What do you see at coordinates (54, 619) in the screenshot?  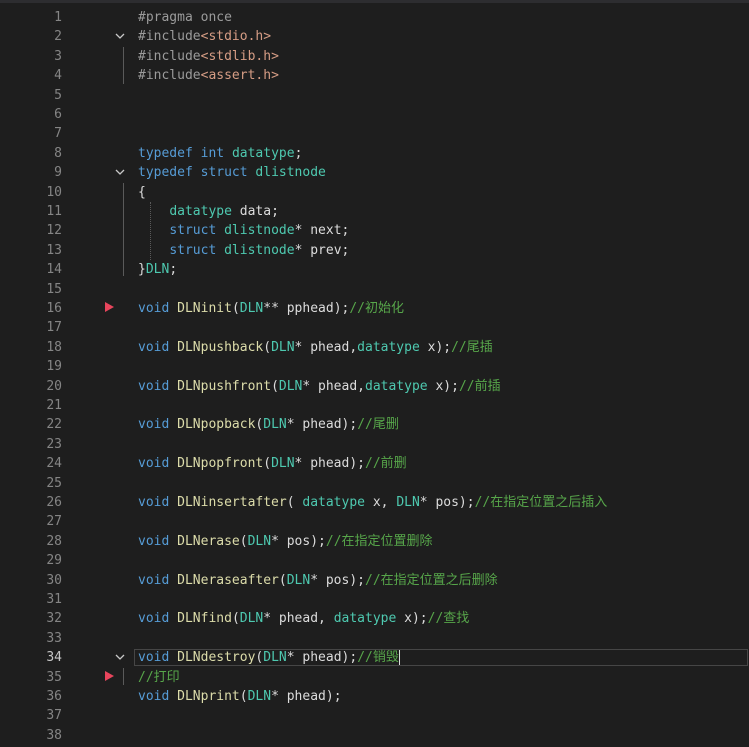 I see `line-number: 32` at bounding box center [54, 619].